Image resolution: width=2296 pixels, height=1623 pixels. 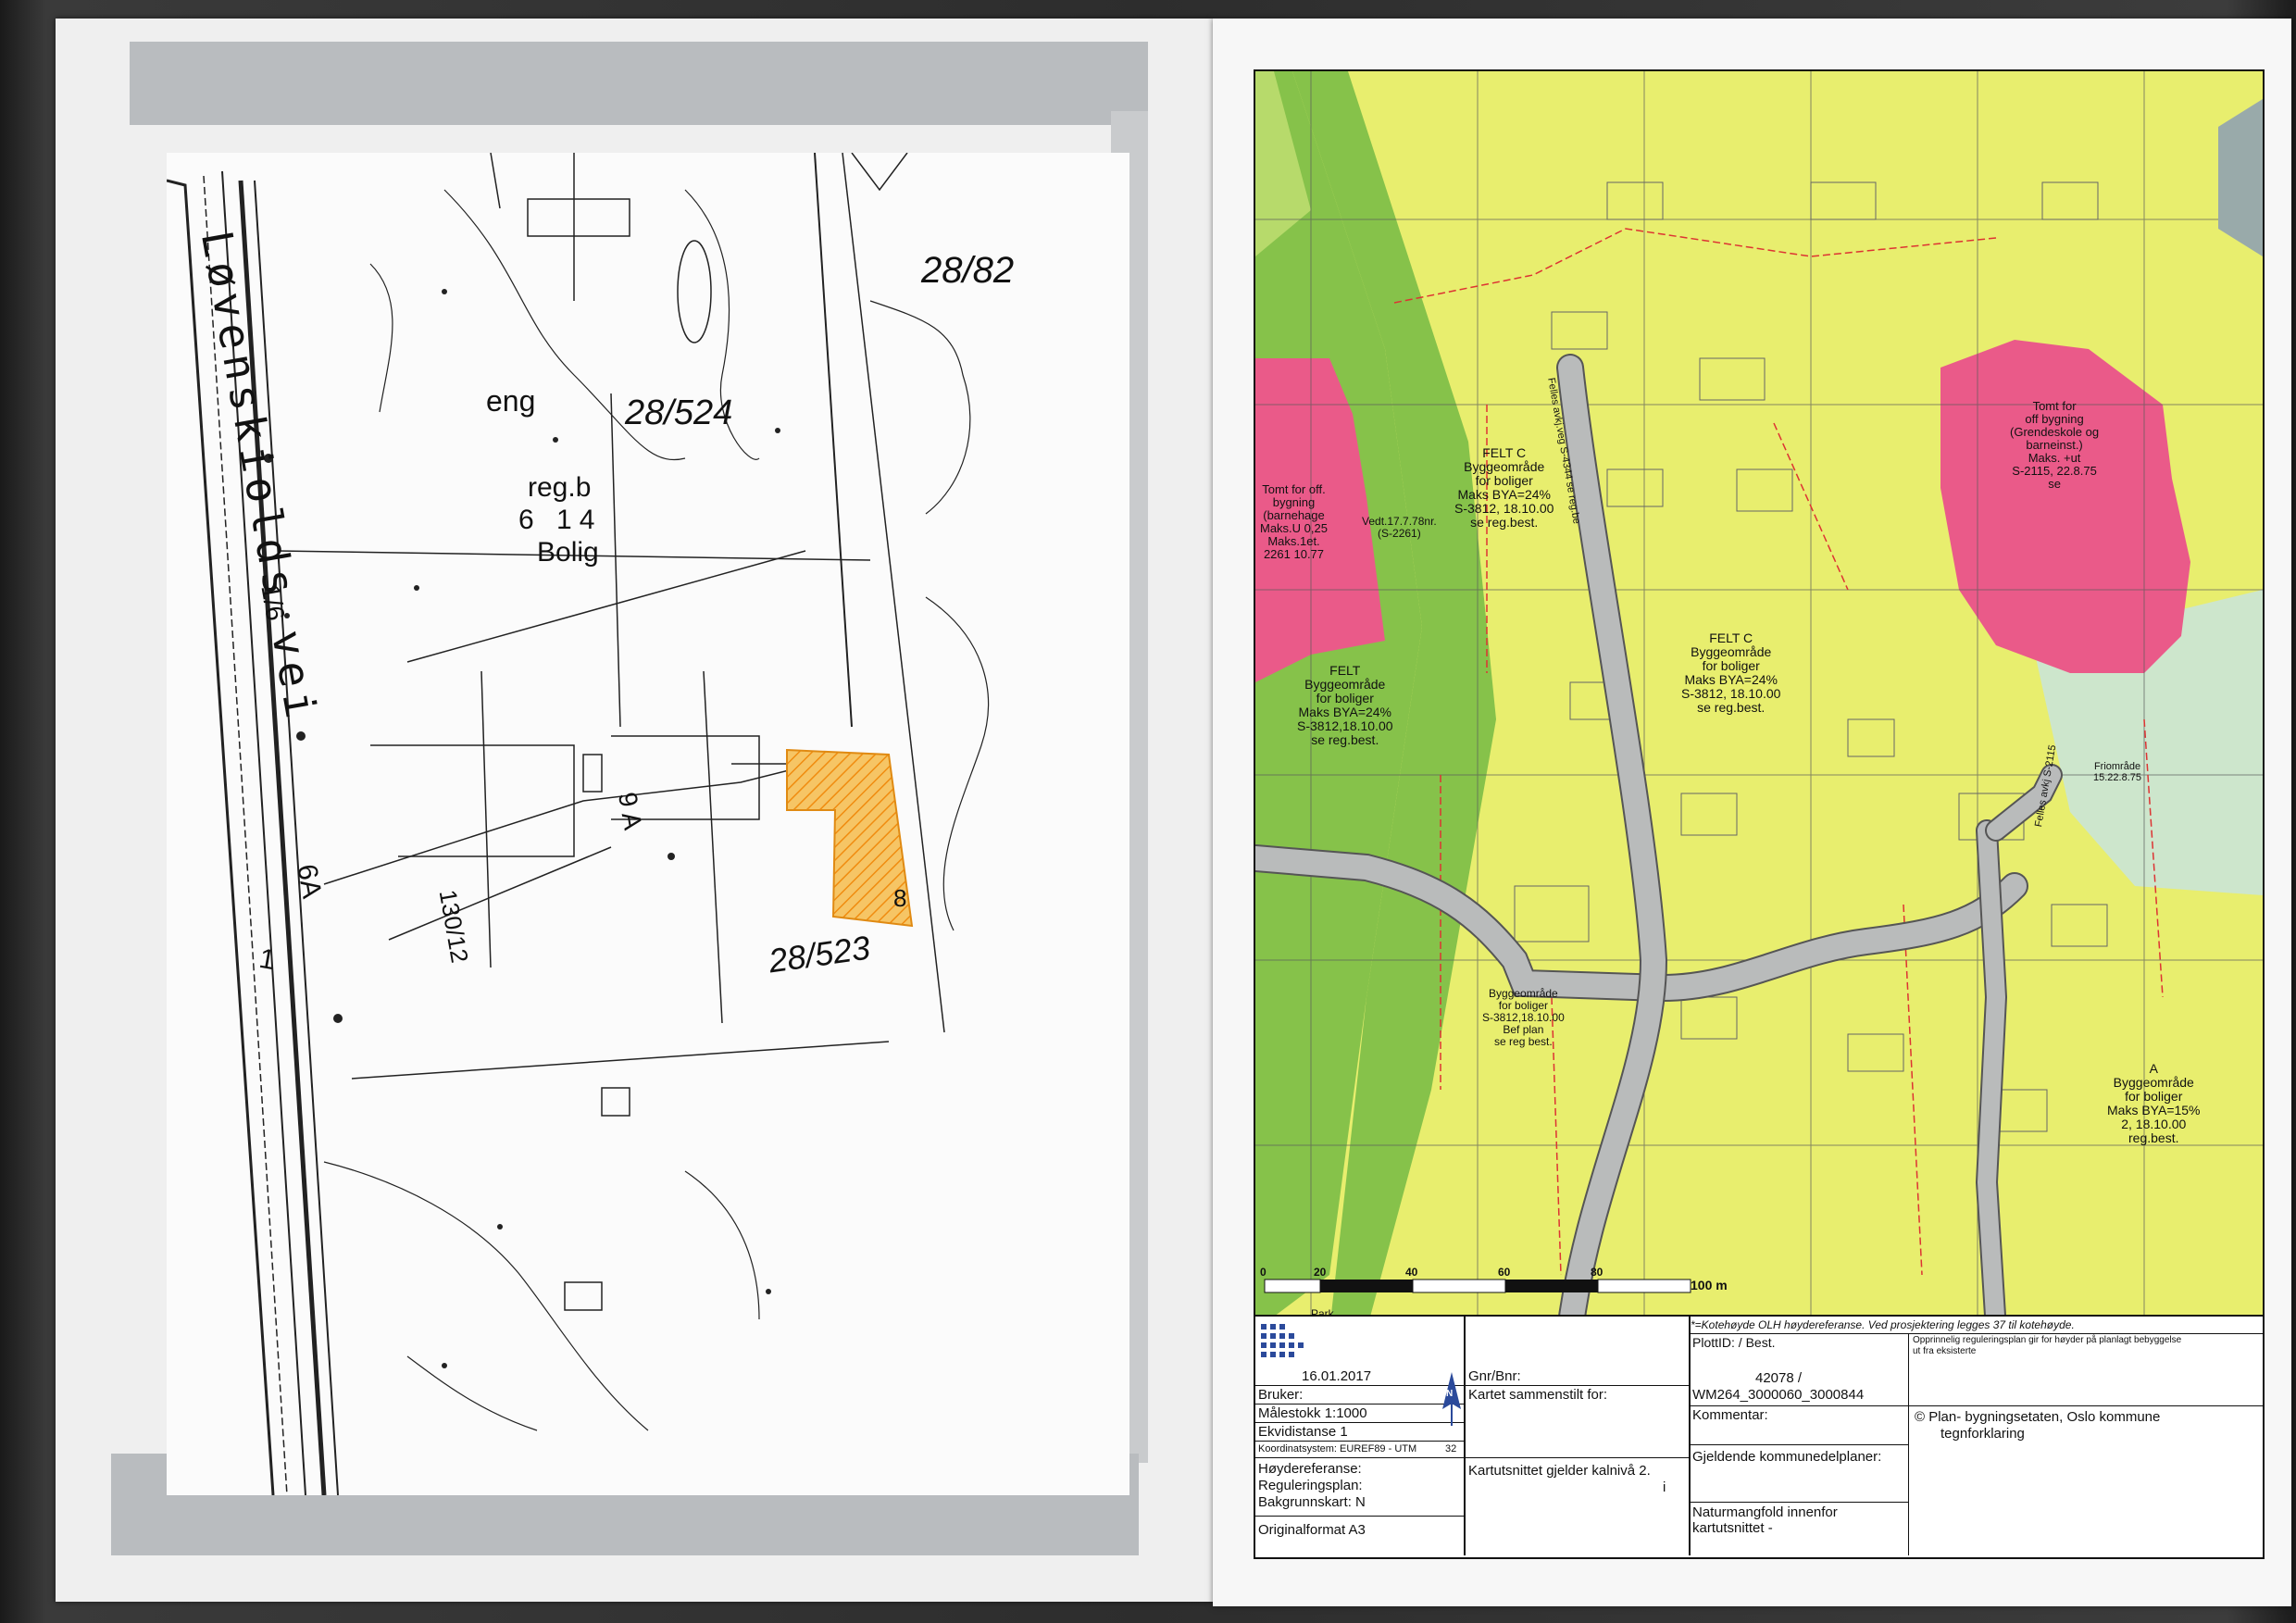 I want to click on gjeldende-kommunedelplaner: Gjeldende kommunedelplaner:, so click(x=1787, y=1457).